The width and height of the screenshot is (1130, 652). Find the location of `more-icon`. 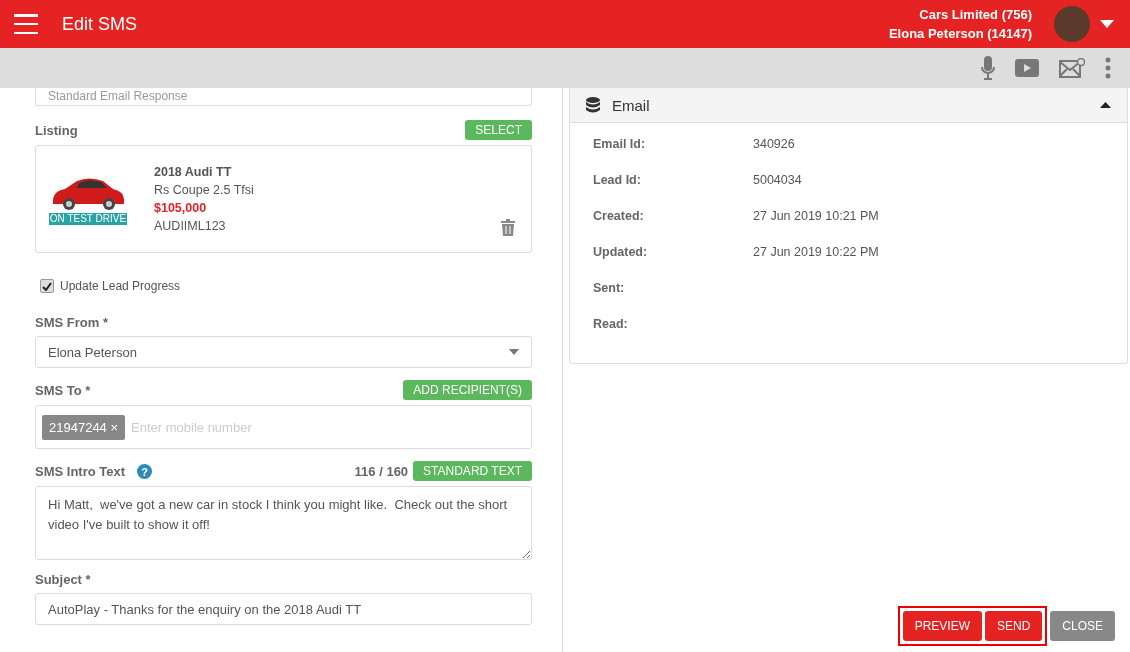

more-icon is located at coordinates (1108, 68).